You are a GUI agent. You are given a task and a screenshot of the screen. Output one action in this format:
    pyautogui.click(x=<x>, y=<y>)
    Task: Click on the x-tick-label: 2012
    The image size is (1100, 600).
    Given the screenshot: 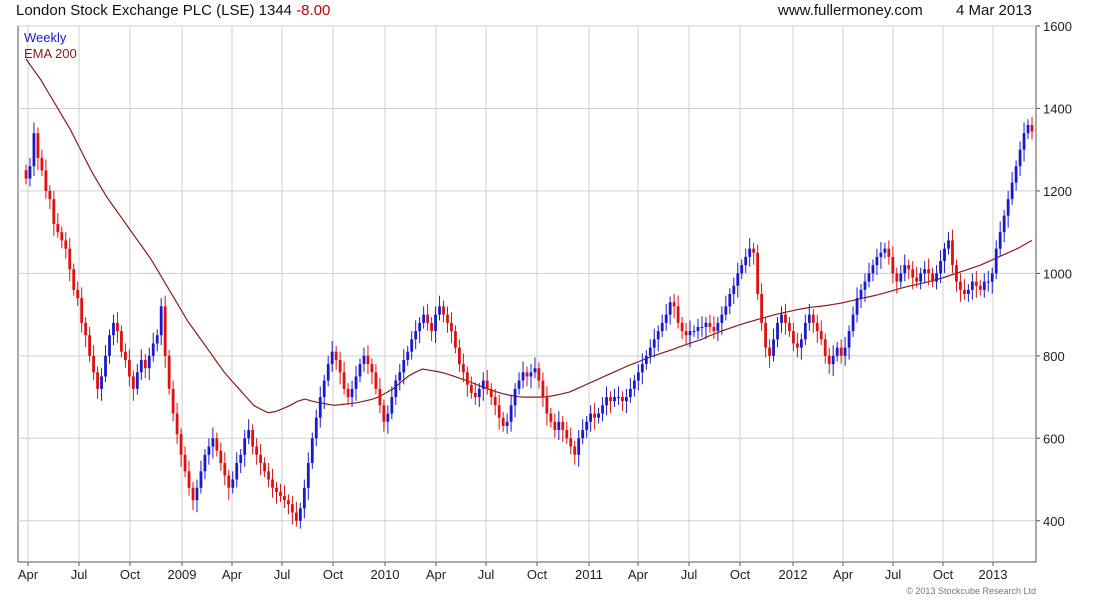 What is the action you would take?
    pyautogui.click(x=793, y=574)
    